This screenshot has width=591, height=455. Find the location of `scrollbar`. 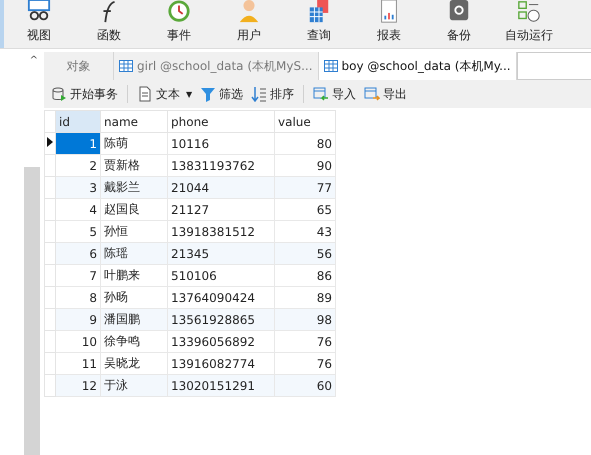

scrollbar is located at coordinates (32, 311).